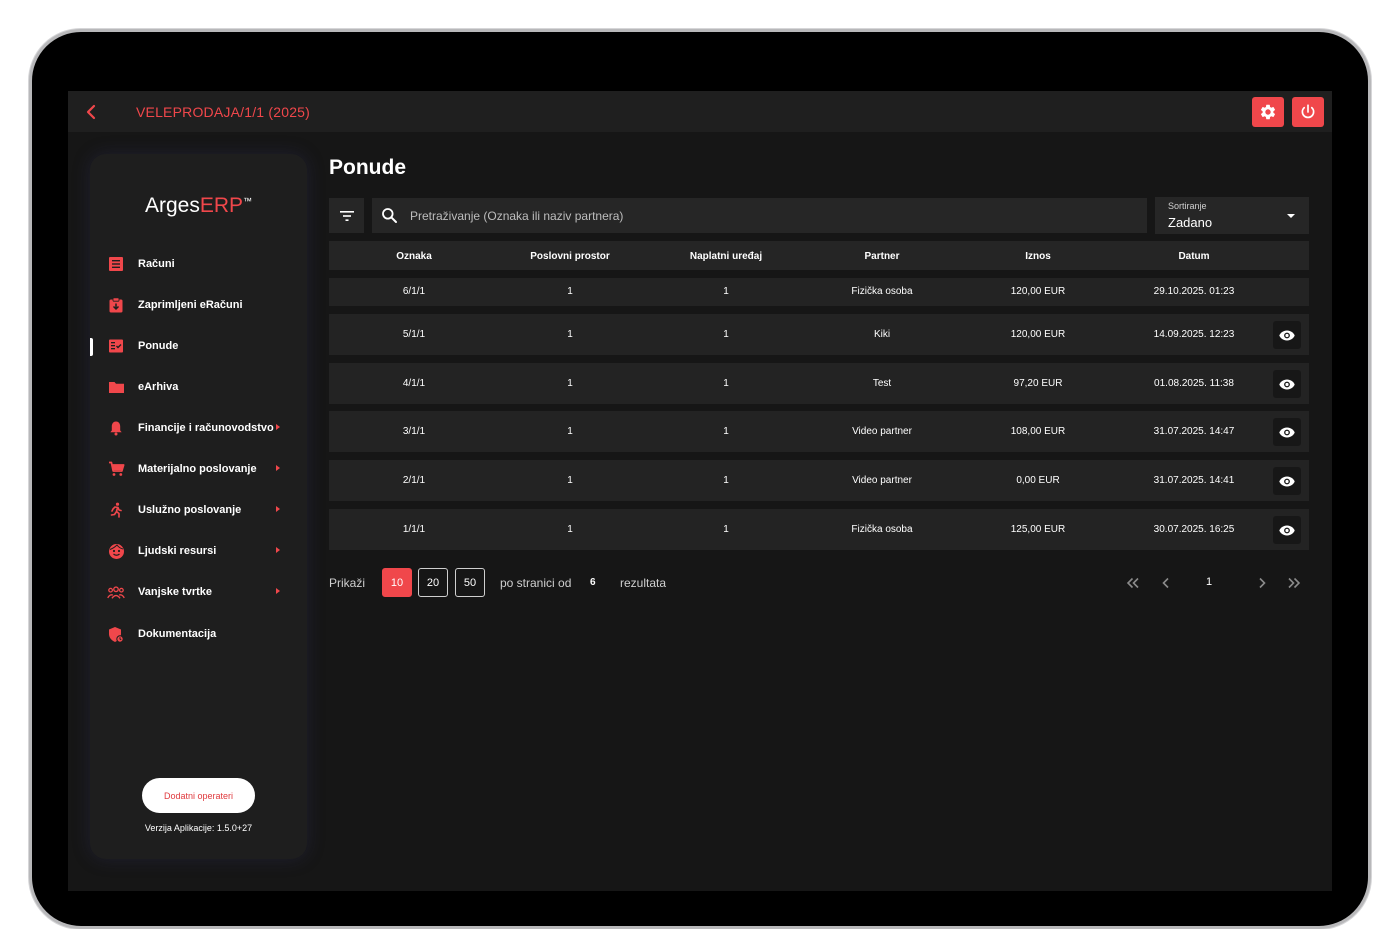 The image size is (1400, 929). I want to click on face-icon, so click(116, 551).